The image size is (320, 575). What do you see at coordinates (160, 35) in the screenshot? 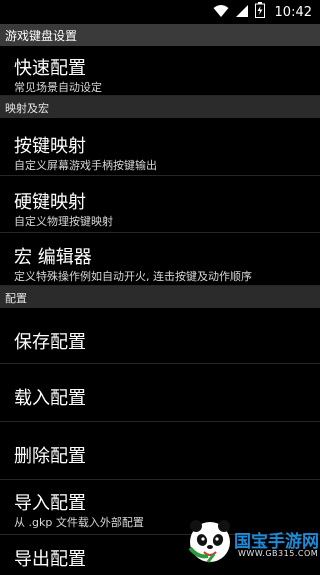
I see `title-bar: 游戏键盘设置` at bounding box center [160, 35].